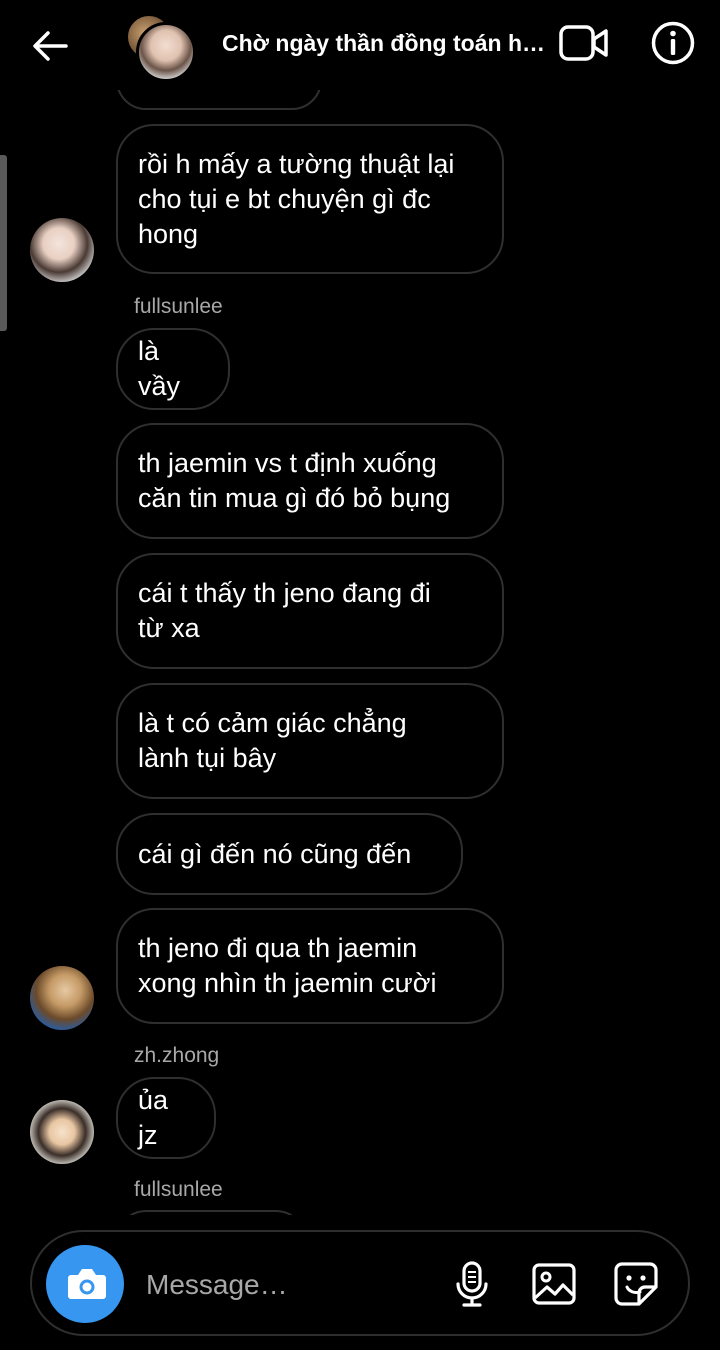 Image resolution: width=720 pixels, height=1350 pixels. I want to click on group-avatar, so click(160, 47).